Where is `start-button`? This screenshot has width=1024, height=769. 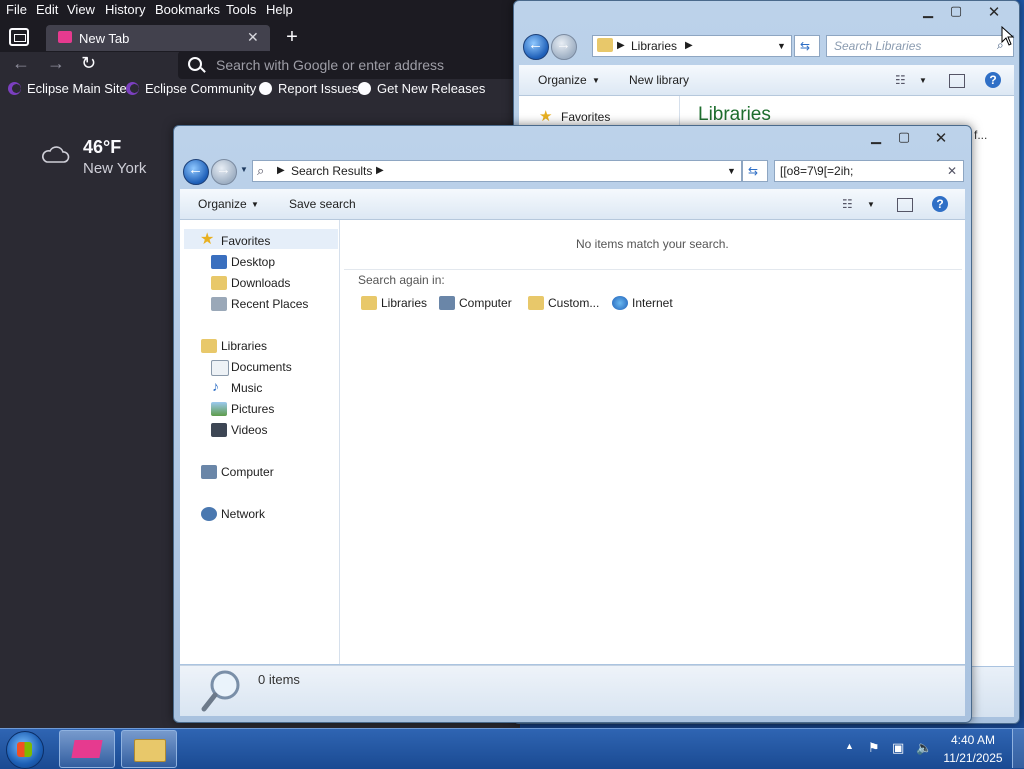
start-button is located at coordinates (25, 750).